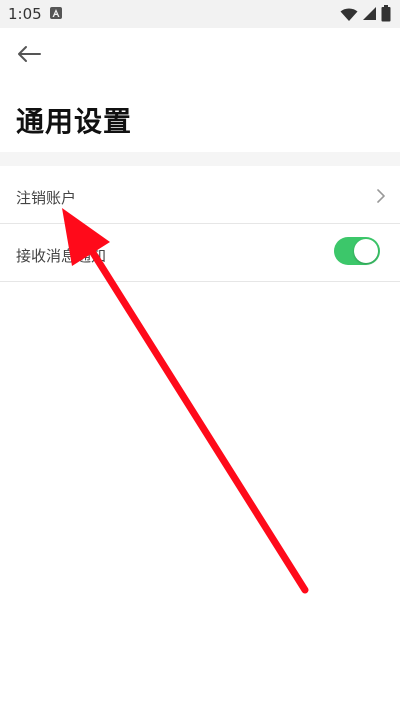  I want to click on back-button, so click(29, 56).